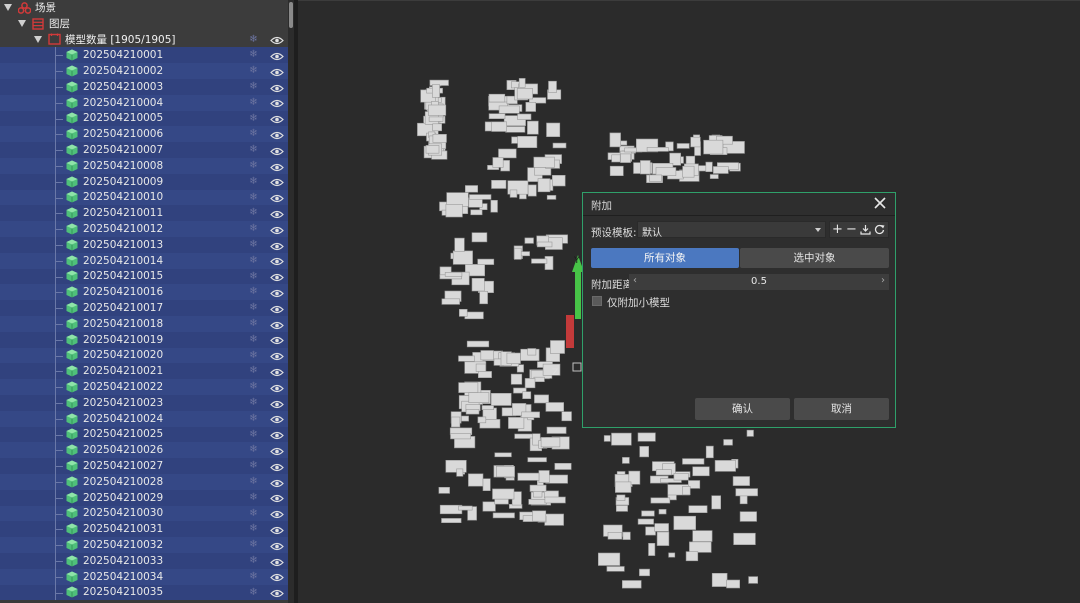 The image size is (1080, 603). I want to click on tab-selected-objects: 选中对象, so click(814, 258).